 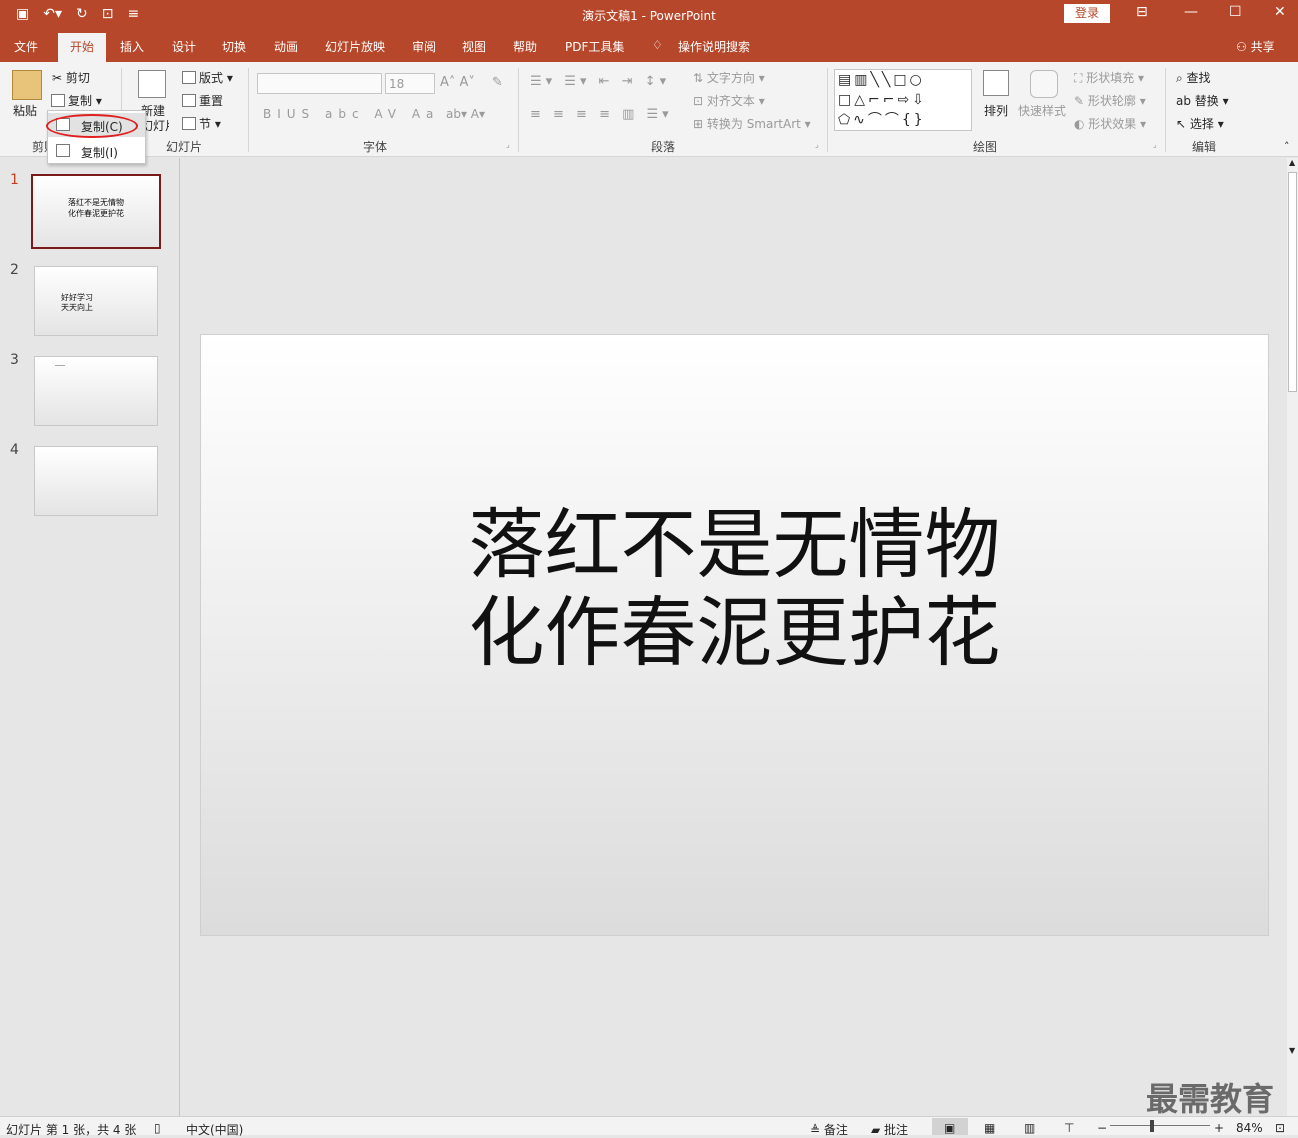 I want to click on reading-view-icon: ▥, so click(x=1029, y=1128).